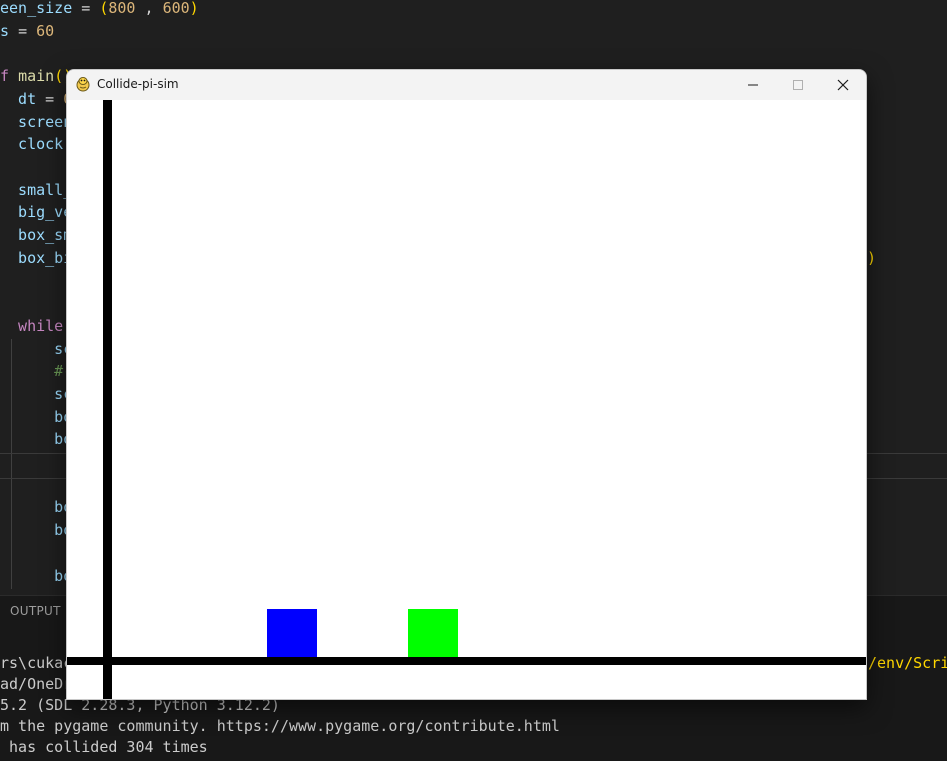  What do you see at coordinates (23, 98) in the screenshot?
I see `code-token: dt` at bounding box center [23, 98].